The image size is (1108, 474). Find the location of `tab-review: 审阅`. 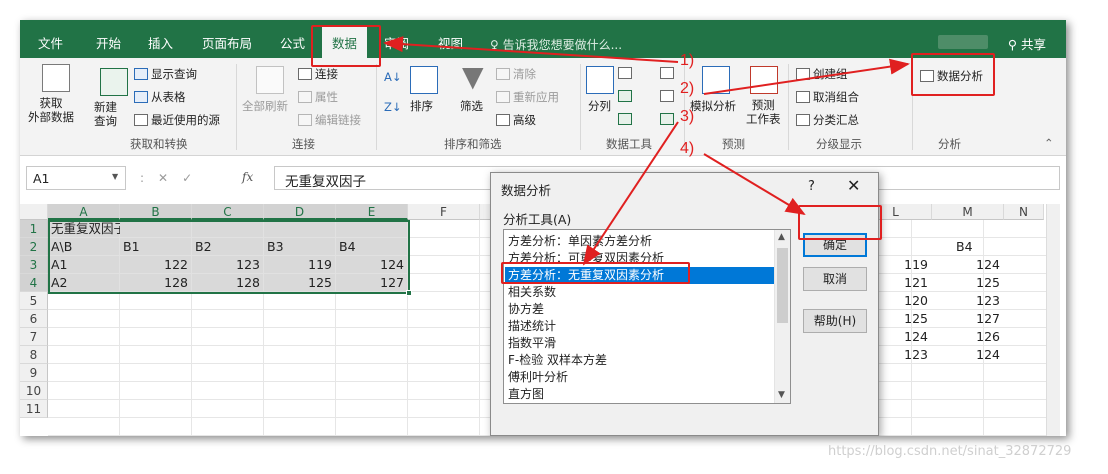

tab-review: 审阅 is located at coordinates (396, 42).